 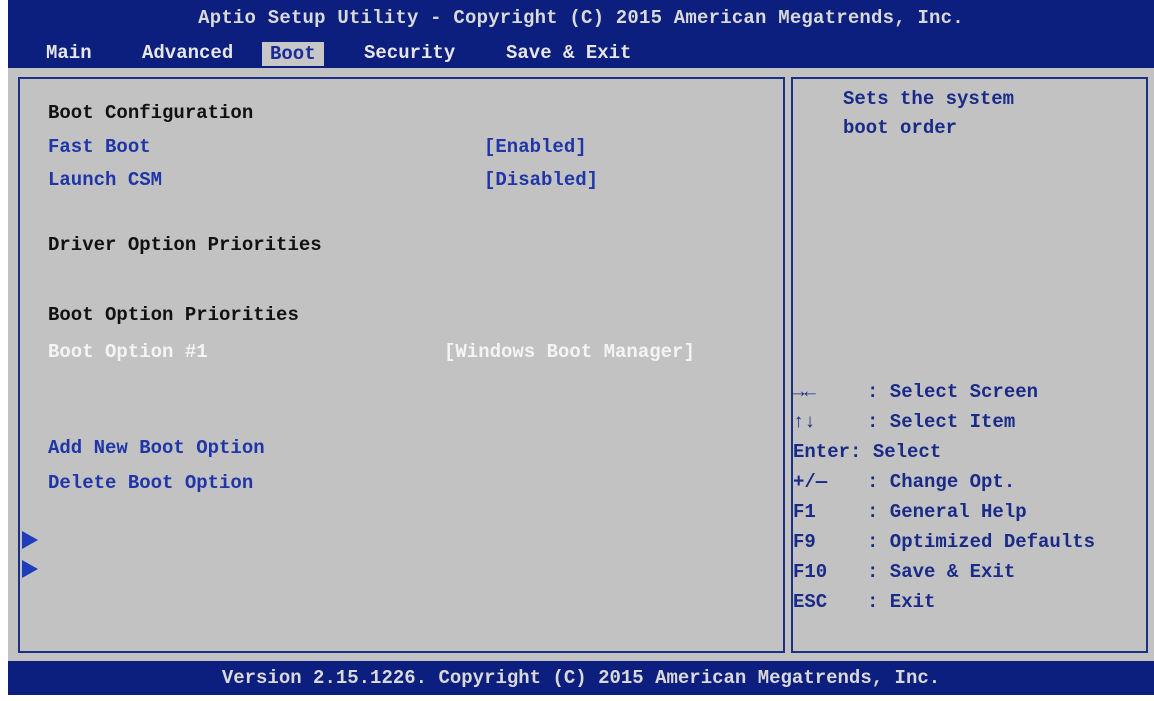 I want to click on key-hint-label: : Select Screen, so click(x=953, y=392).